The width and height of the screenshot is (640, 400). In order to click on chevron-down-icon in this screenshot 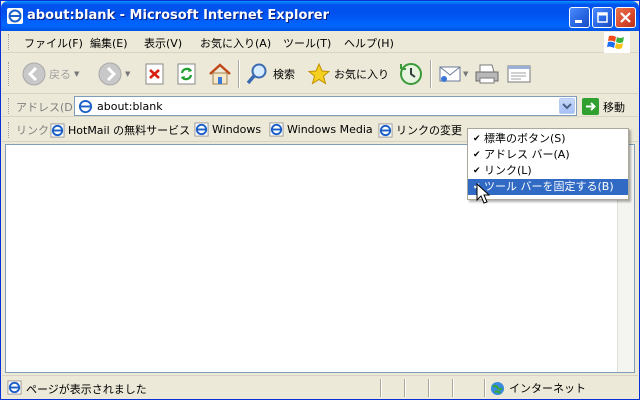, I will do `click(567, 106)`.